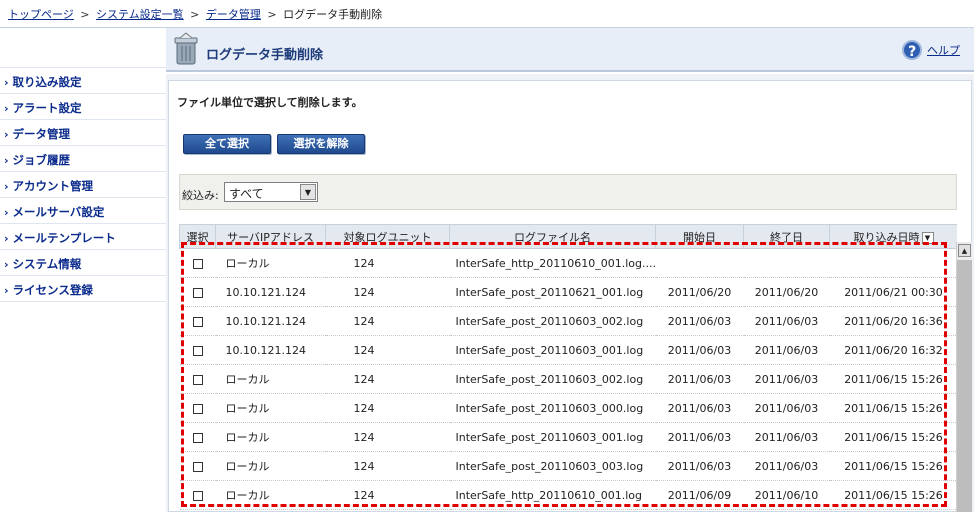  Describe the element at coordinates (699, 292) in the screenshot. I see `cell-start: 2011/06/20` at that location.